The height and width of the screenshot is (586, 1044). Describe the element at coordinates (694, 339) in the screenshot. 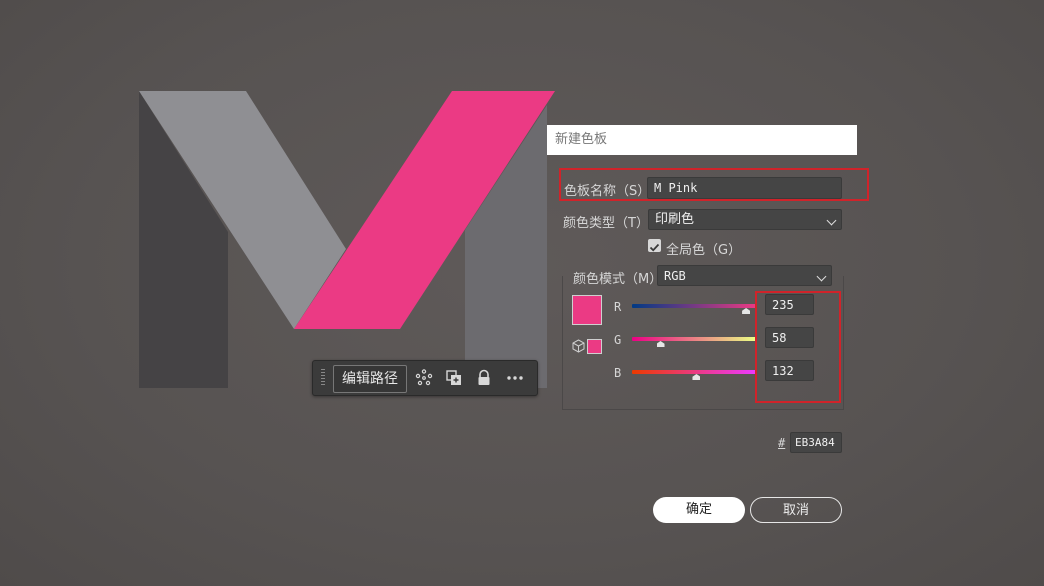

I see `channel-g-slider-track` at that location.